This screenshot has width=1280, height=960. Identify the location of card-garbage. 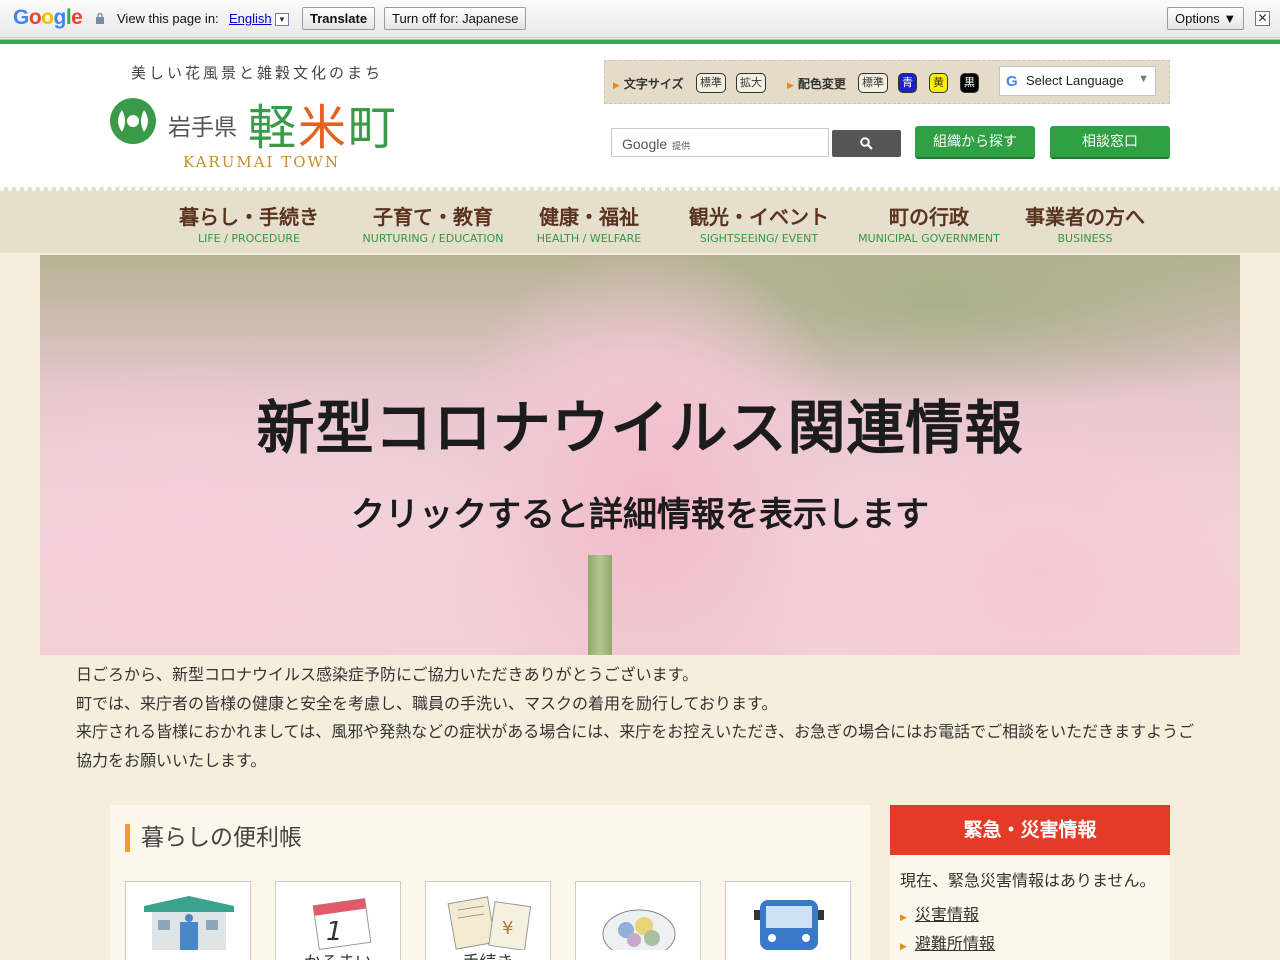
(638, 920).